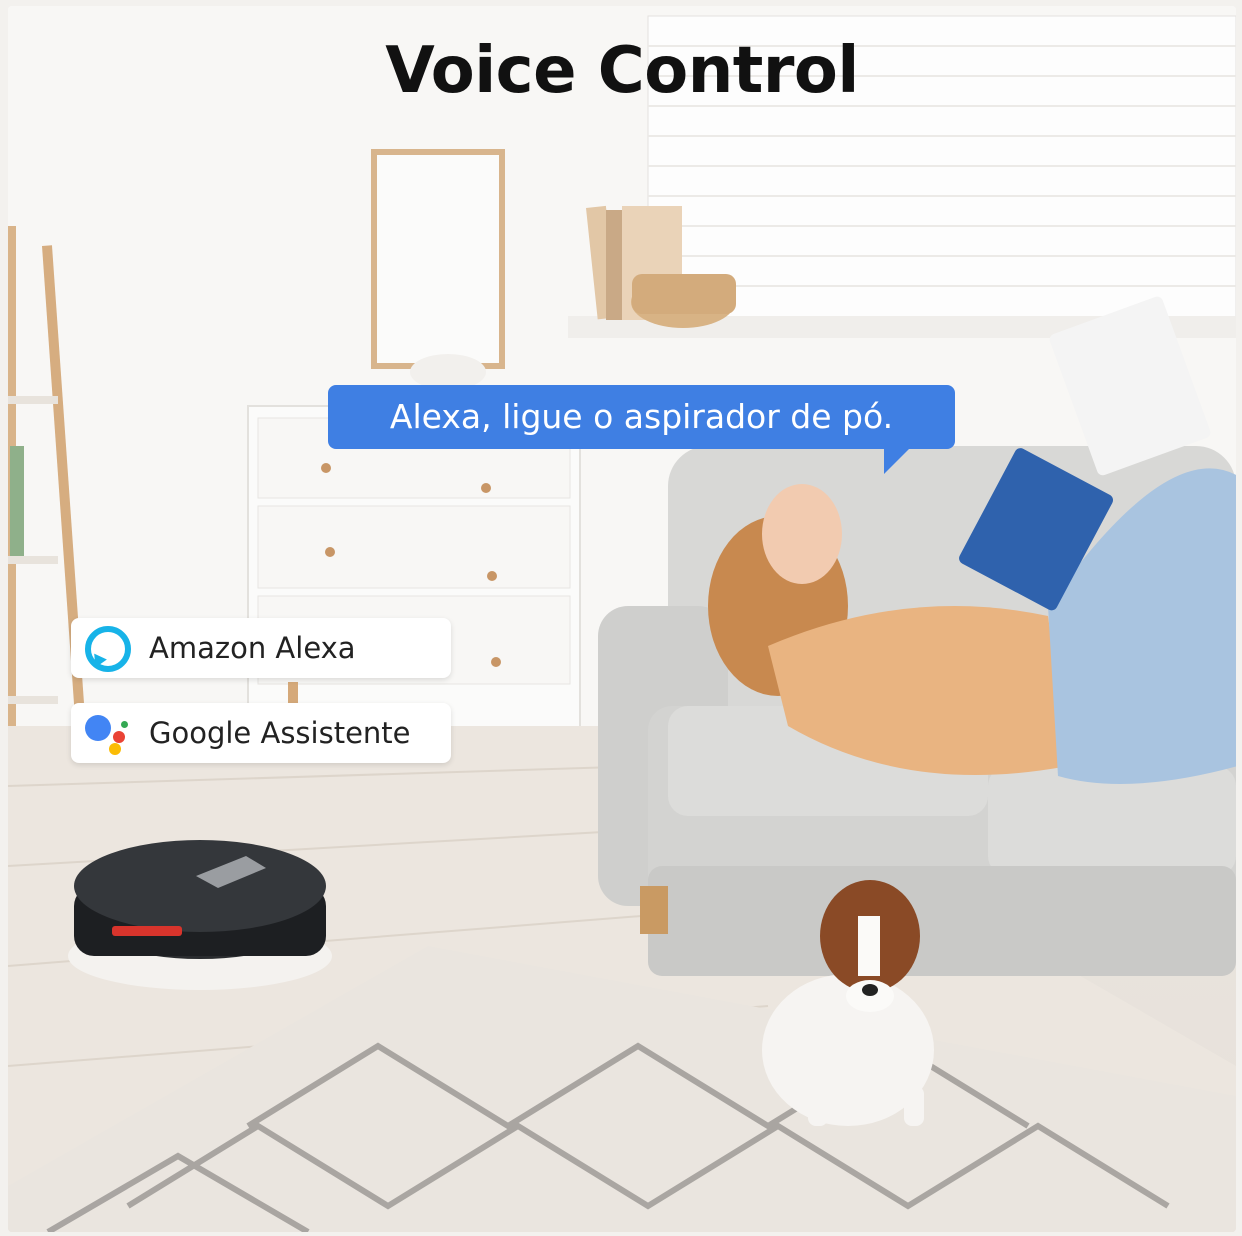  I want to click on robot-vacuum, so click(200, 915).